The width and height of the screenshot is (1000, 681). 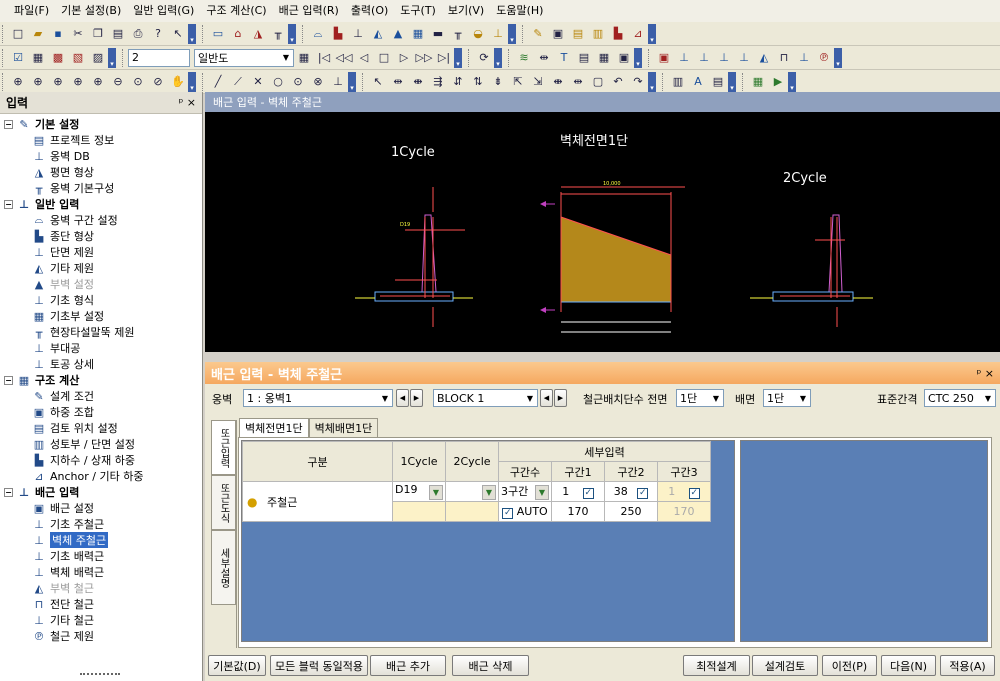 I want to click on tree-item: ⊥ 벽체 주철근, so click(x=101, y=540).